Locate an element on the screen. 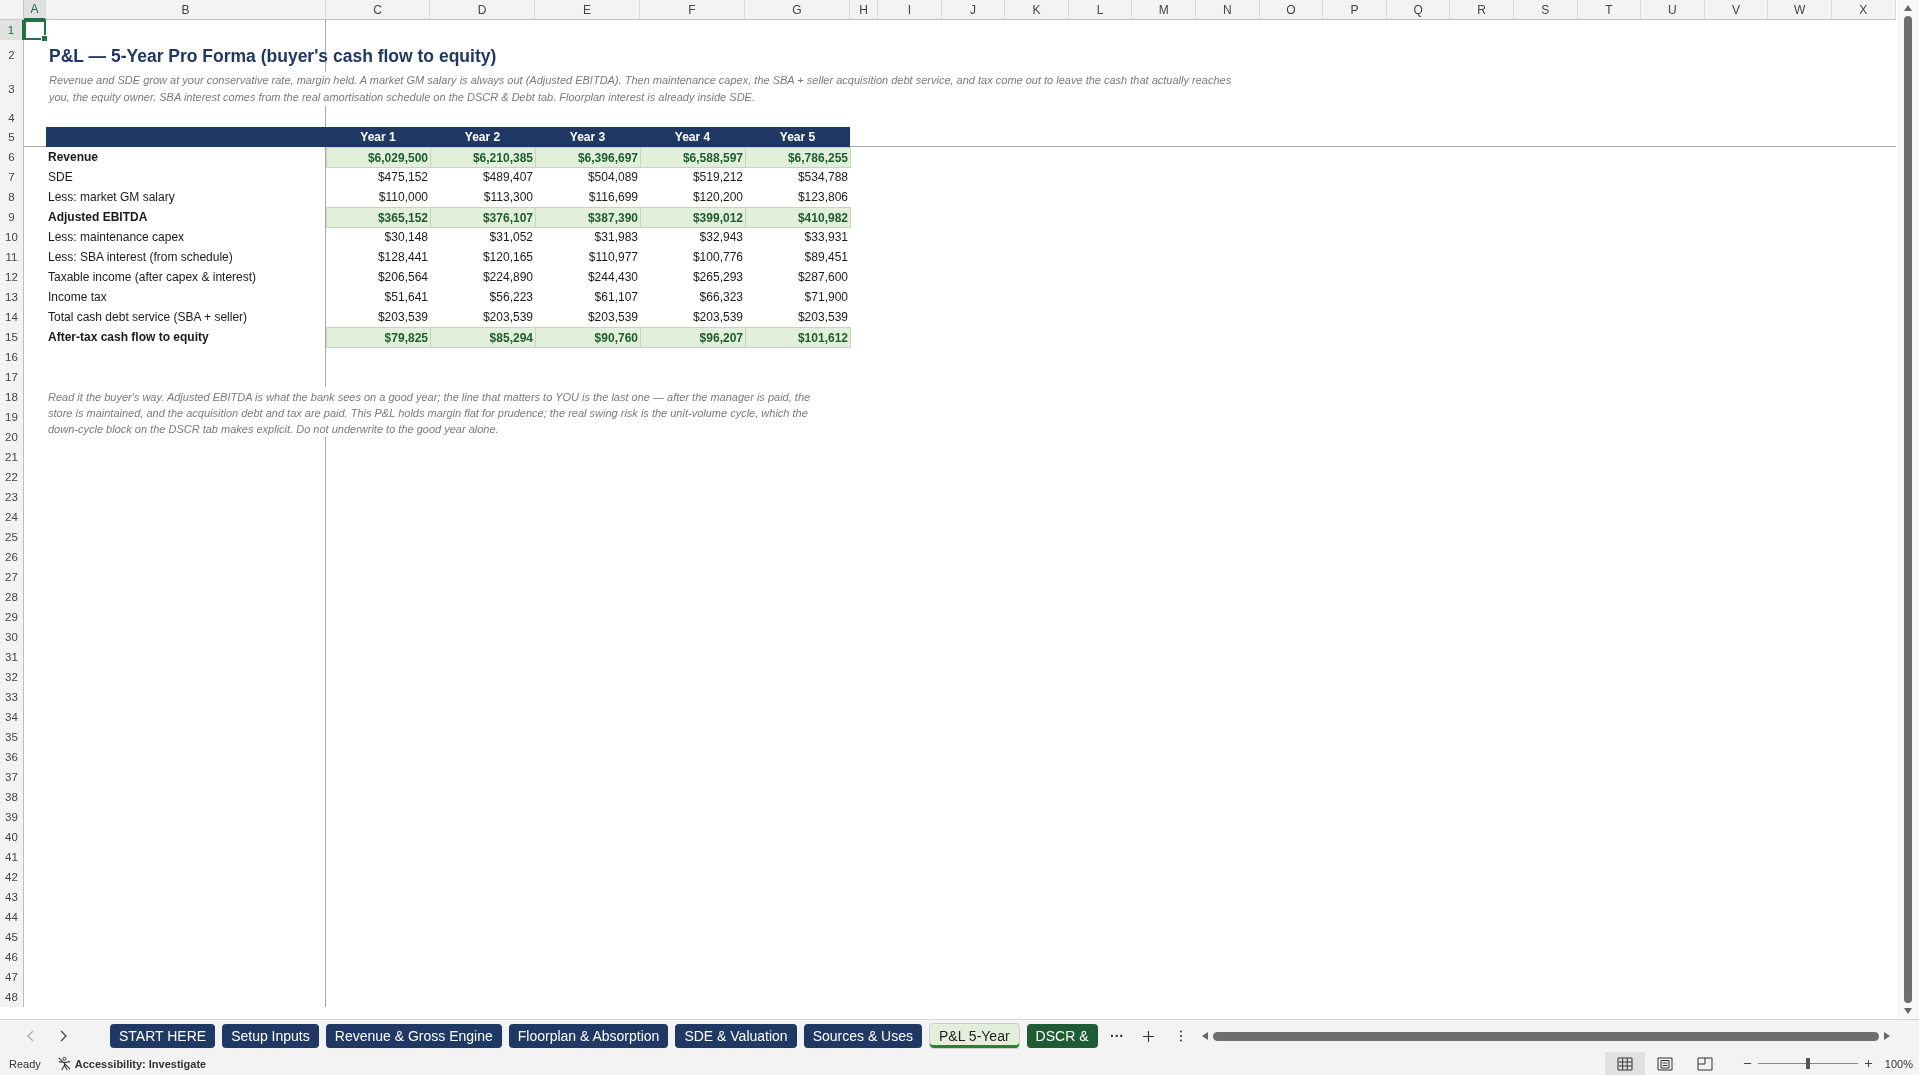 The image size is (1919, 1075). row-header: 20 is located at coordinates (12, 437).